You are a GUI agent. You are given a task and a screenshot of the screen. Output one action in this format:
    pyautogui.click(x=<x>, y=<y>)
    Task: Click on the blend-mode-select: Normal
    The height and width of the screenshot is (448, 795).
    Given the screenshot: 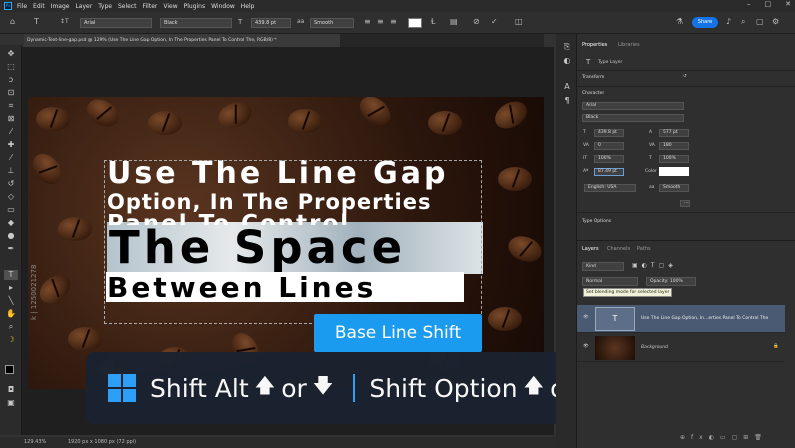 What is the action you would take?
    pyautogui.click(x=610, y=281)
    